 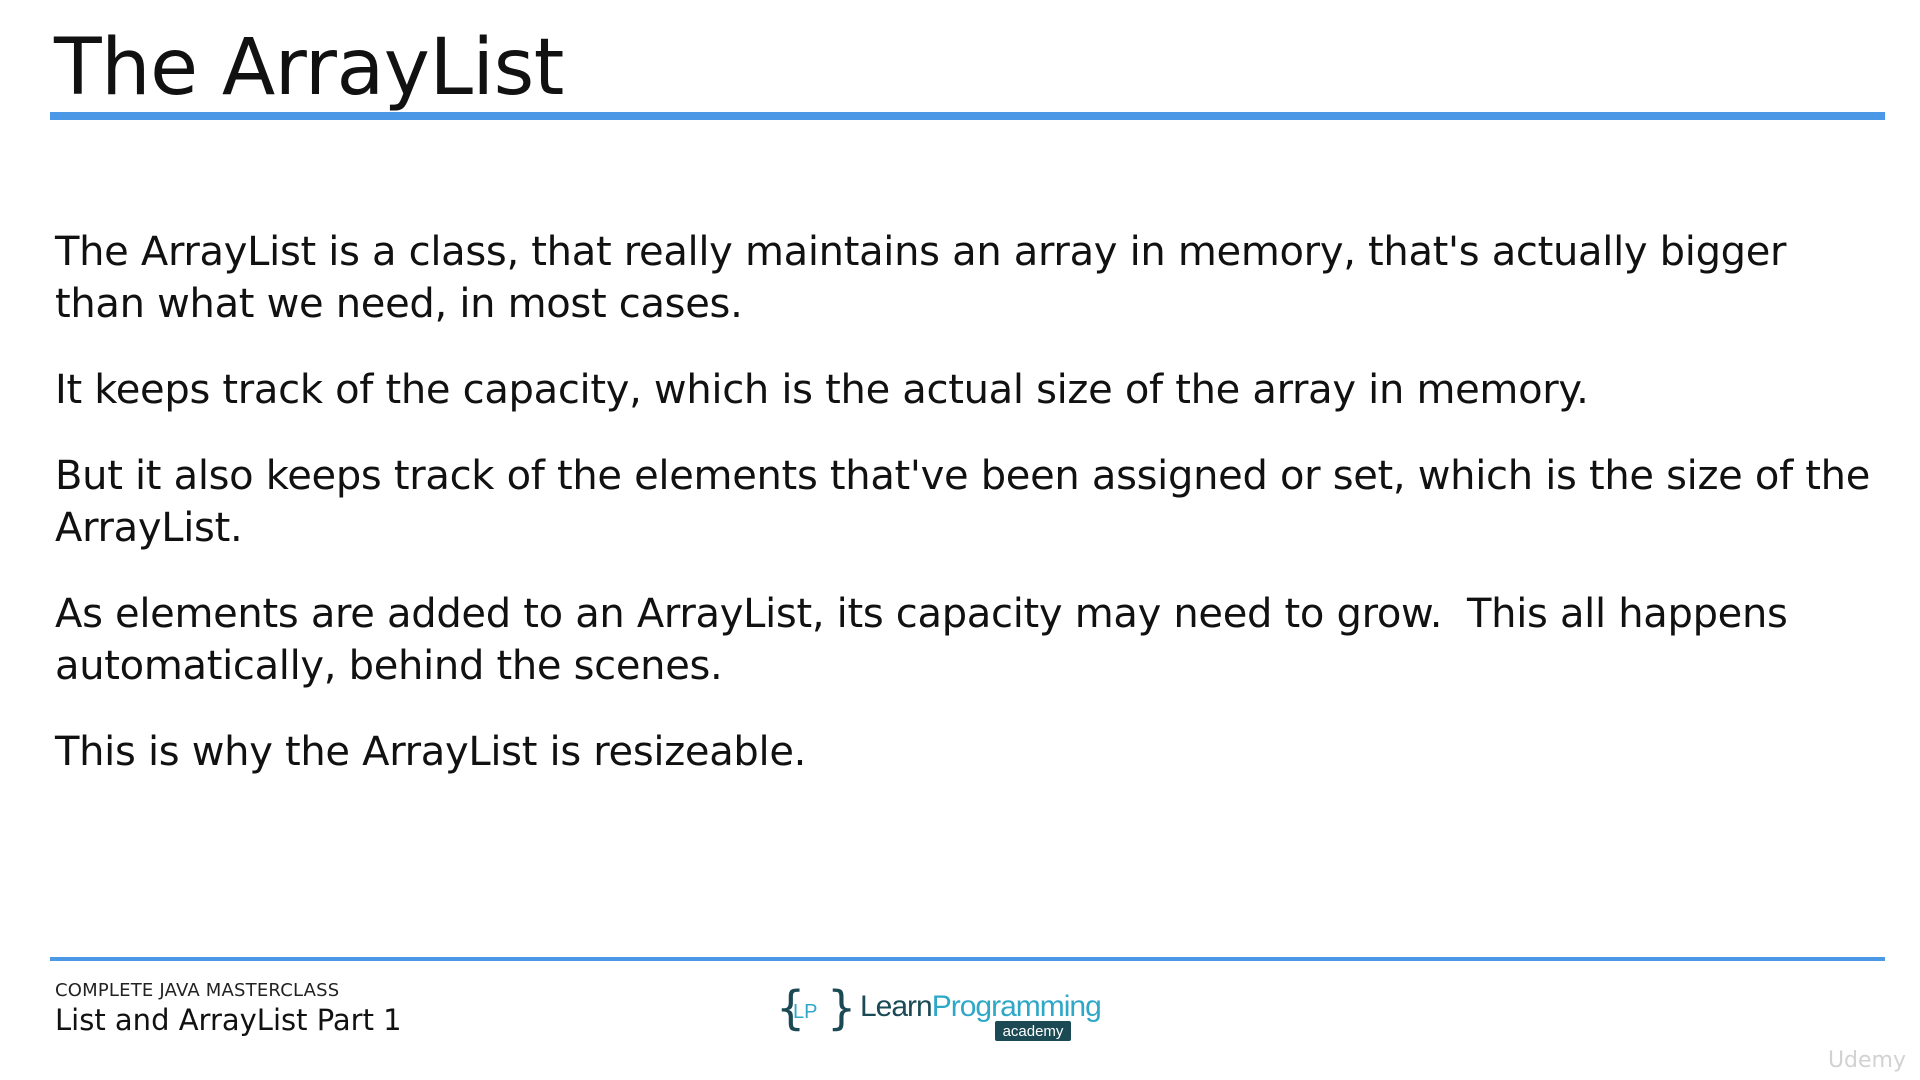 I want to click on learnprogramming-logo: { } LP LearnProgramming academy, so click(x=939, y=1011).